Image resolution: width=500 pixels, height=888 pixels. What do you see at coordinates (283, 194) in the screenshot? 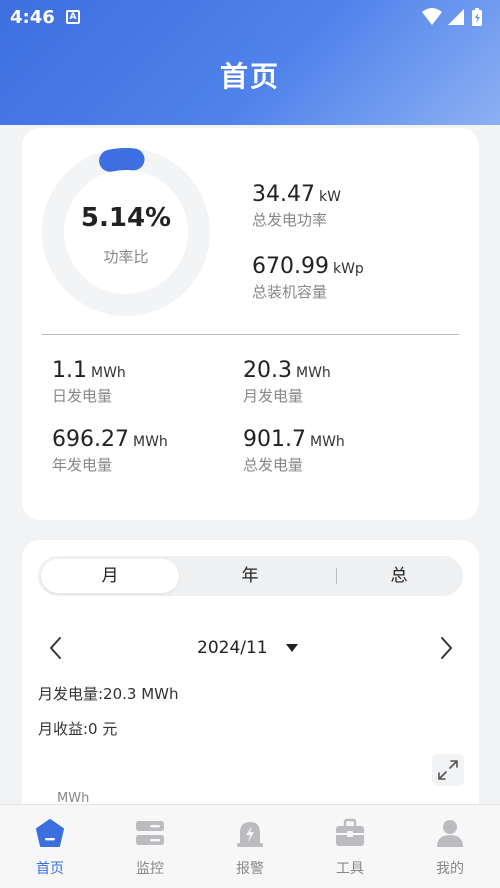
I see `current-power-value: 34.47` at bounding box center [283, 194].